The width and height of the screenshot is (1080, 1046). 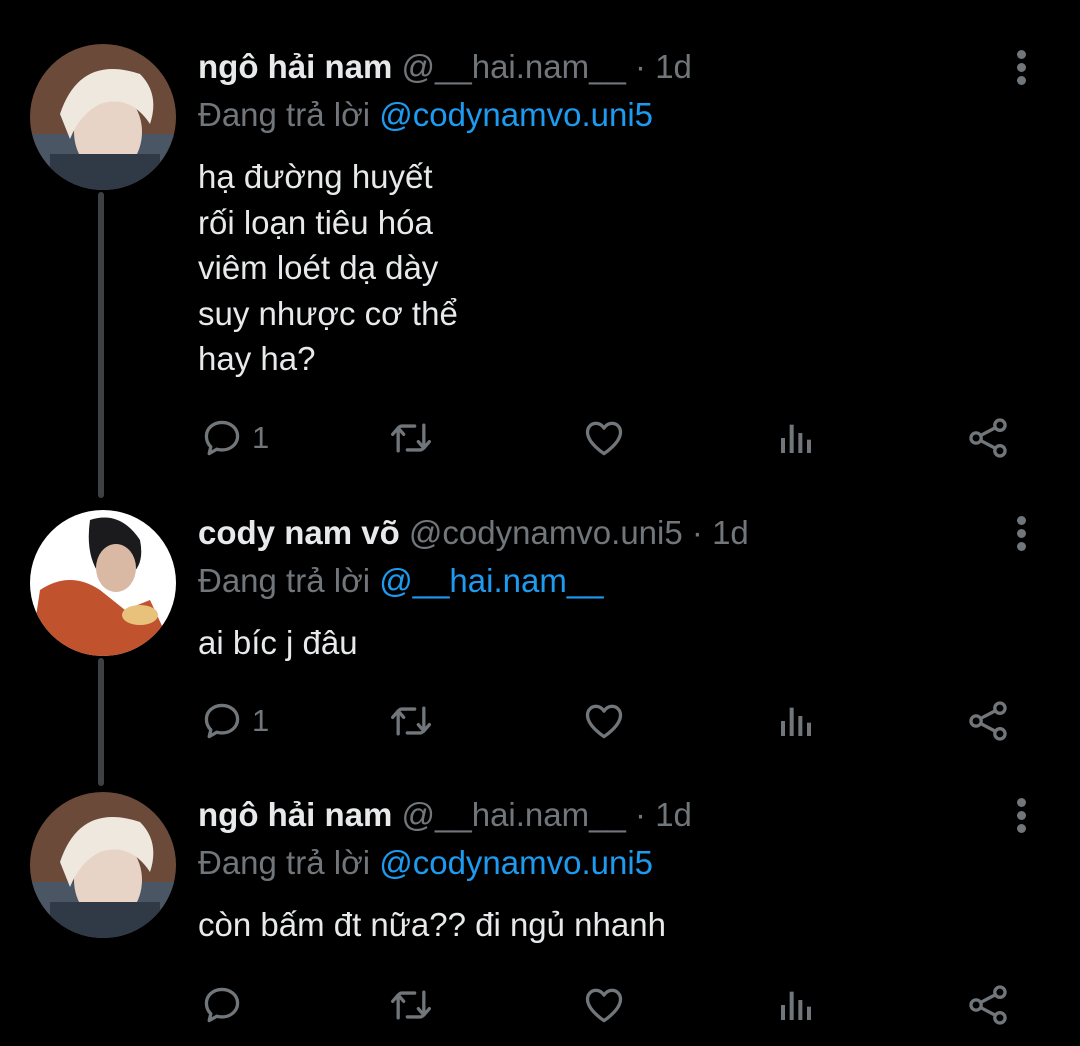 I want to click on text-line: còn bấm đt nữa?? đi ngủ nhanh, so click(x=432, y=924).